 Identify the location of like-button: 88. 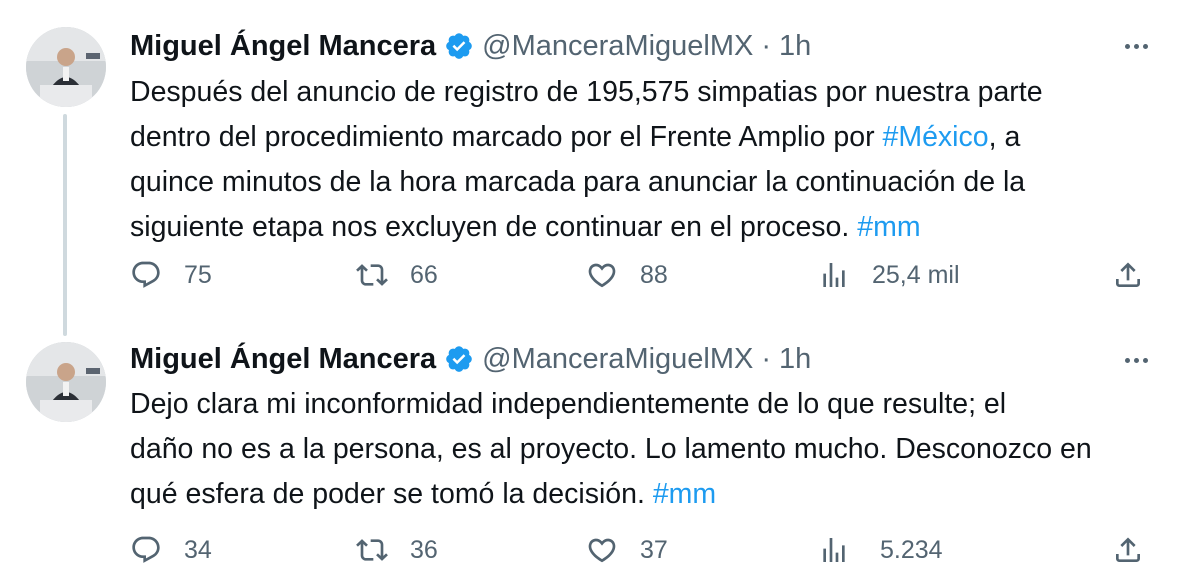
(627, 275).